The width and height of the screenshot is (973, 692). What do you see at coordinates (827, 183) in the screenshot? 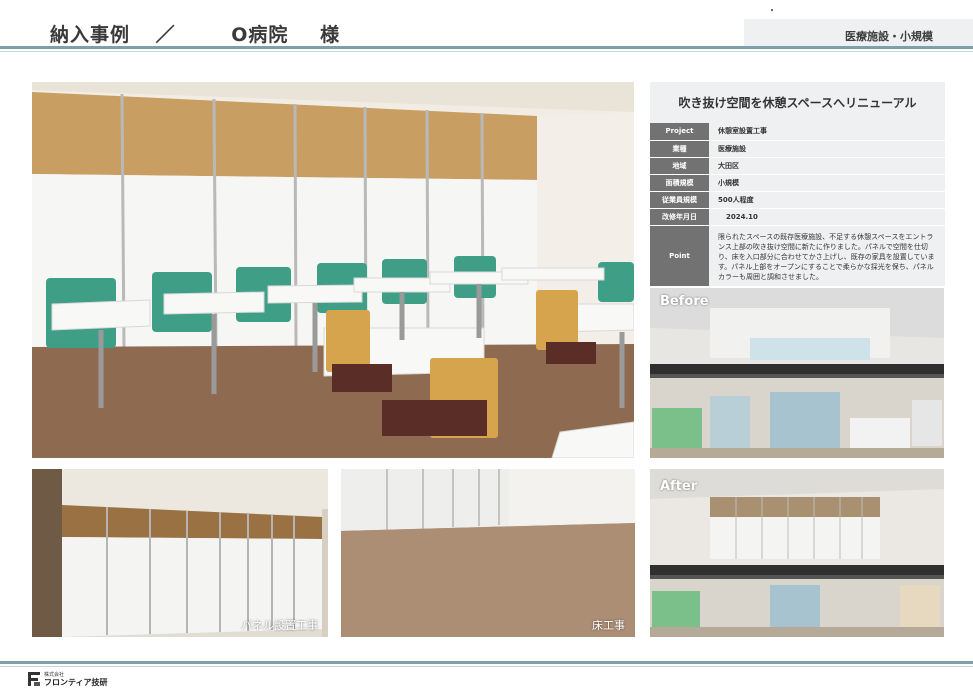
I see `info-value: 小規模` at bounding box center [827, 183].